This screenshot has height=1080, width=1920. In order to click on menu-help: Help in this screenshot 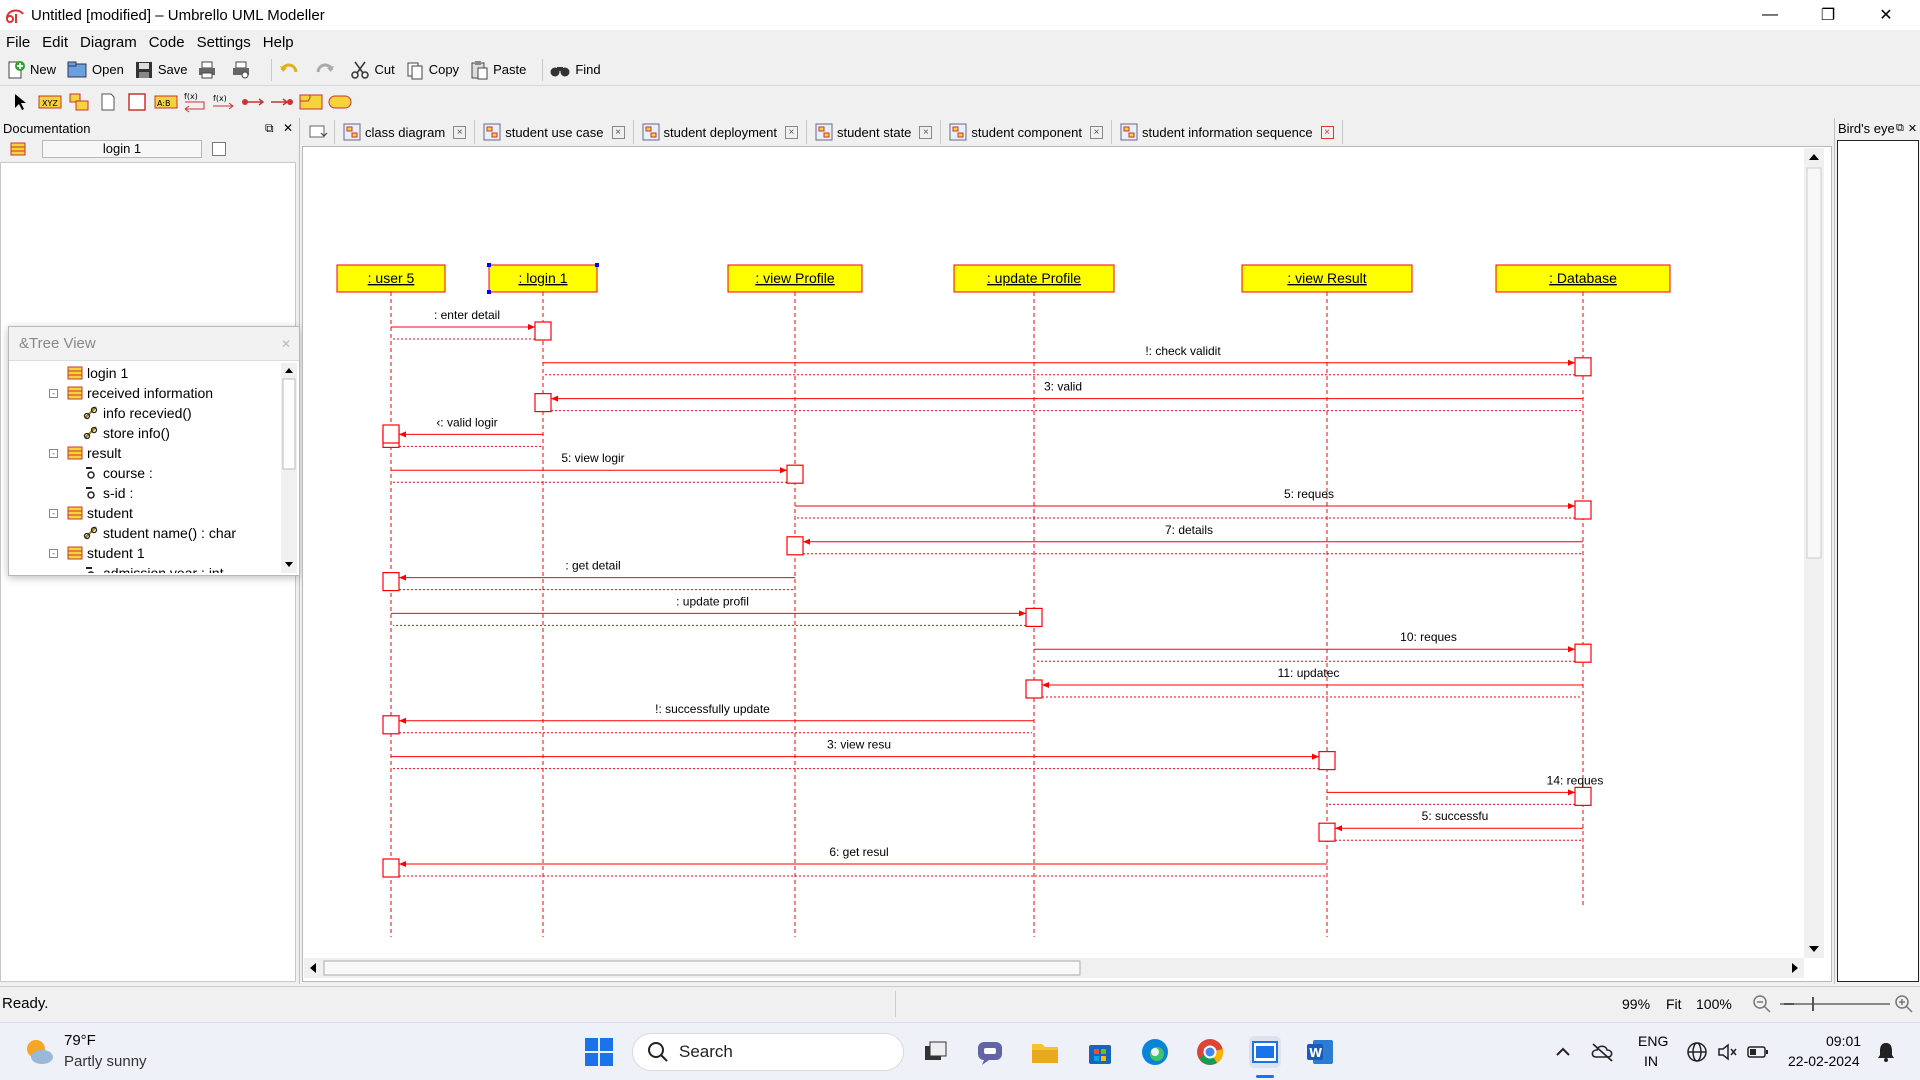, I will do `click(278, 42)`.